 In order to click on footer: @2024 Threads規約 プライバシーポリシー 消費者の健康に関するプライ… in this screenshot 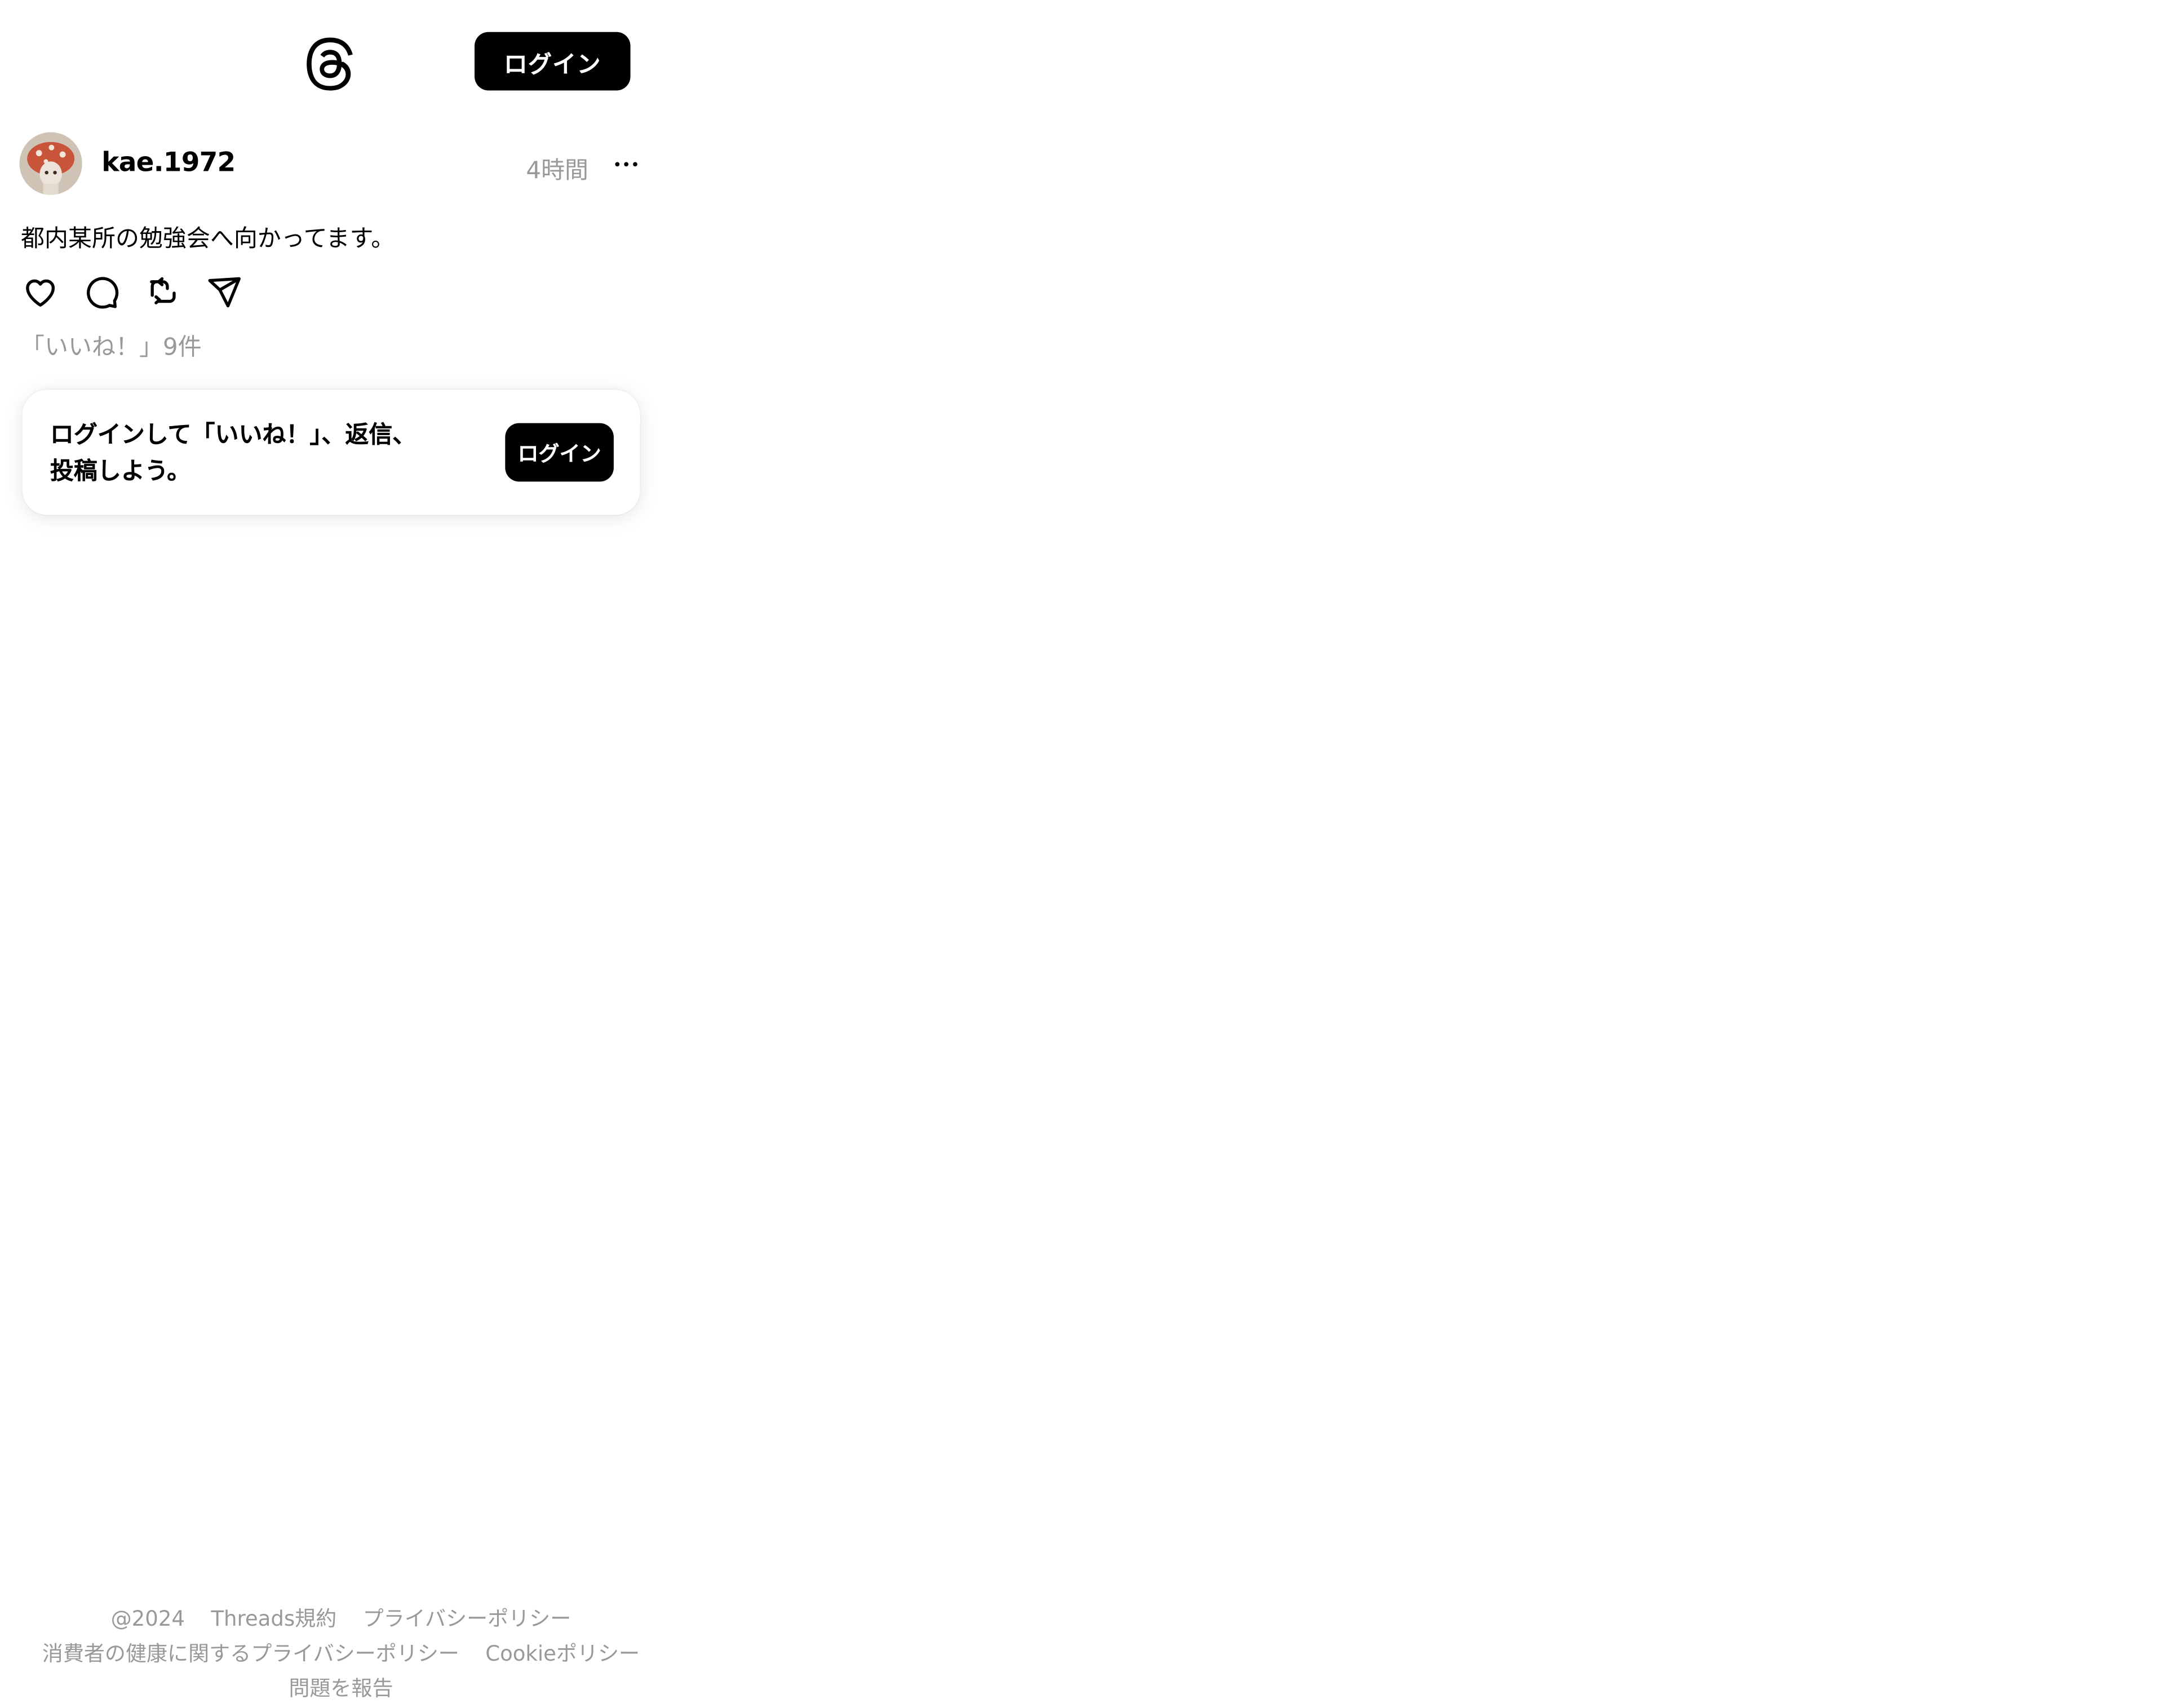, I will do `click(341, 1656)`.